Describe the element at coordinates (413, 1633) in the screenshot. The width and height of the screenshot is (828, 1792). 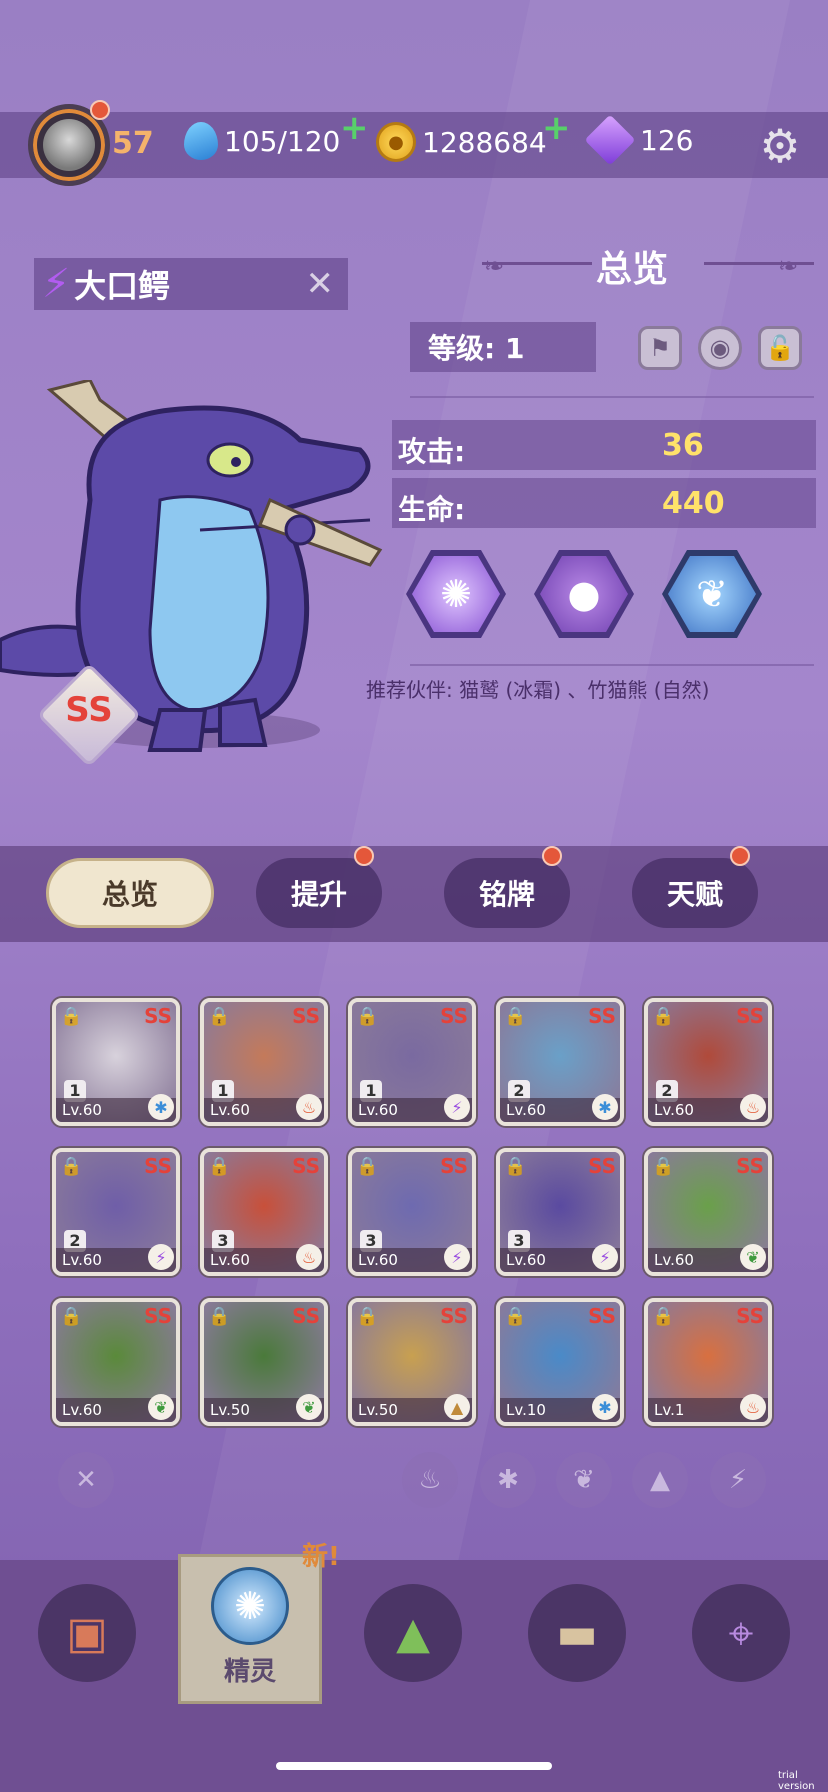
I see `nav-adventure-icon: ▲` at that location.